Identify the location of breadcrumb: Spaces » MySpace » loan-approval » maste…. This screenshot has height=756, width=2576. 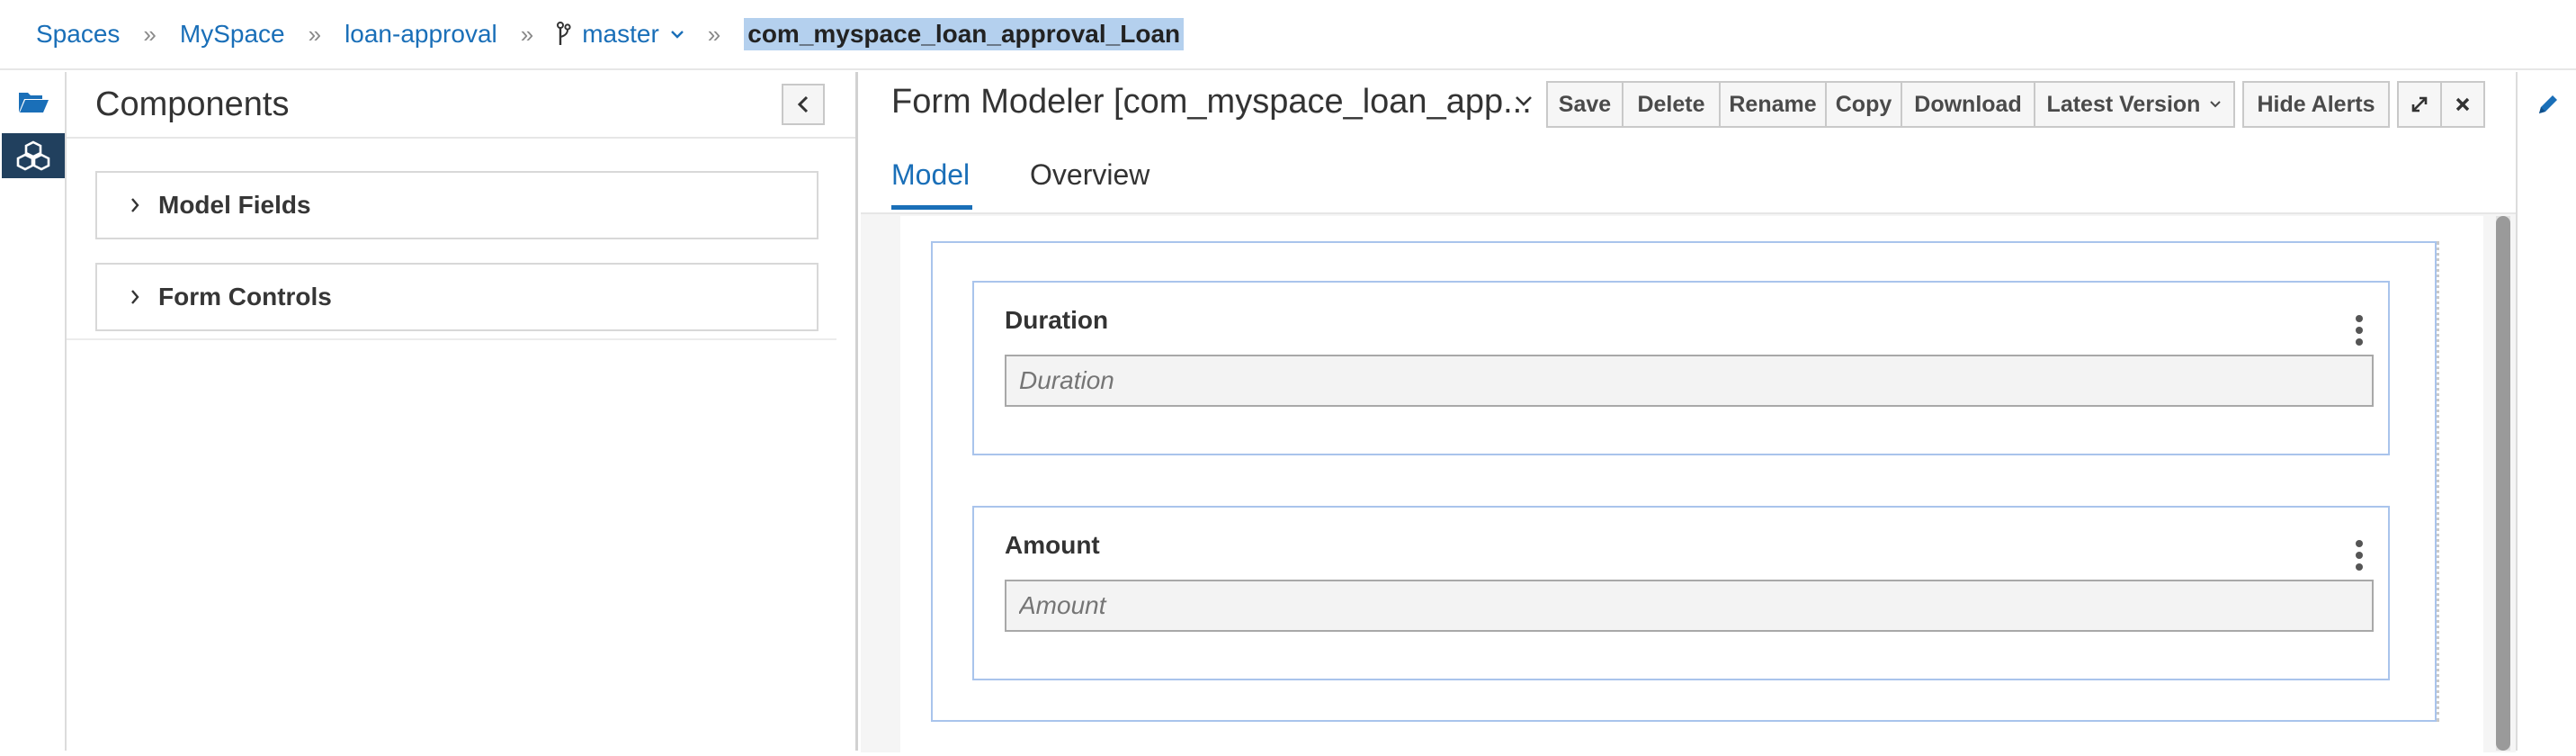
(1288, 35).